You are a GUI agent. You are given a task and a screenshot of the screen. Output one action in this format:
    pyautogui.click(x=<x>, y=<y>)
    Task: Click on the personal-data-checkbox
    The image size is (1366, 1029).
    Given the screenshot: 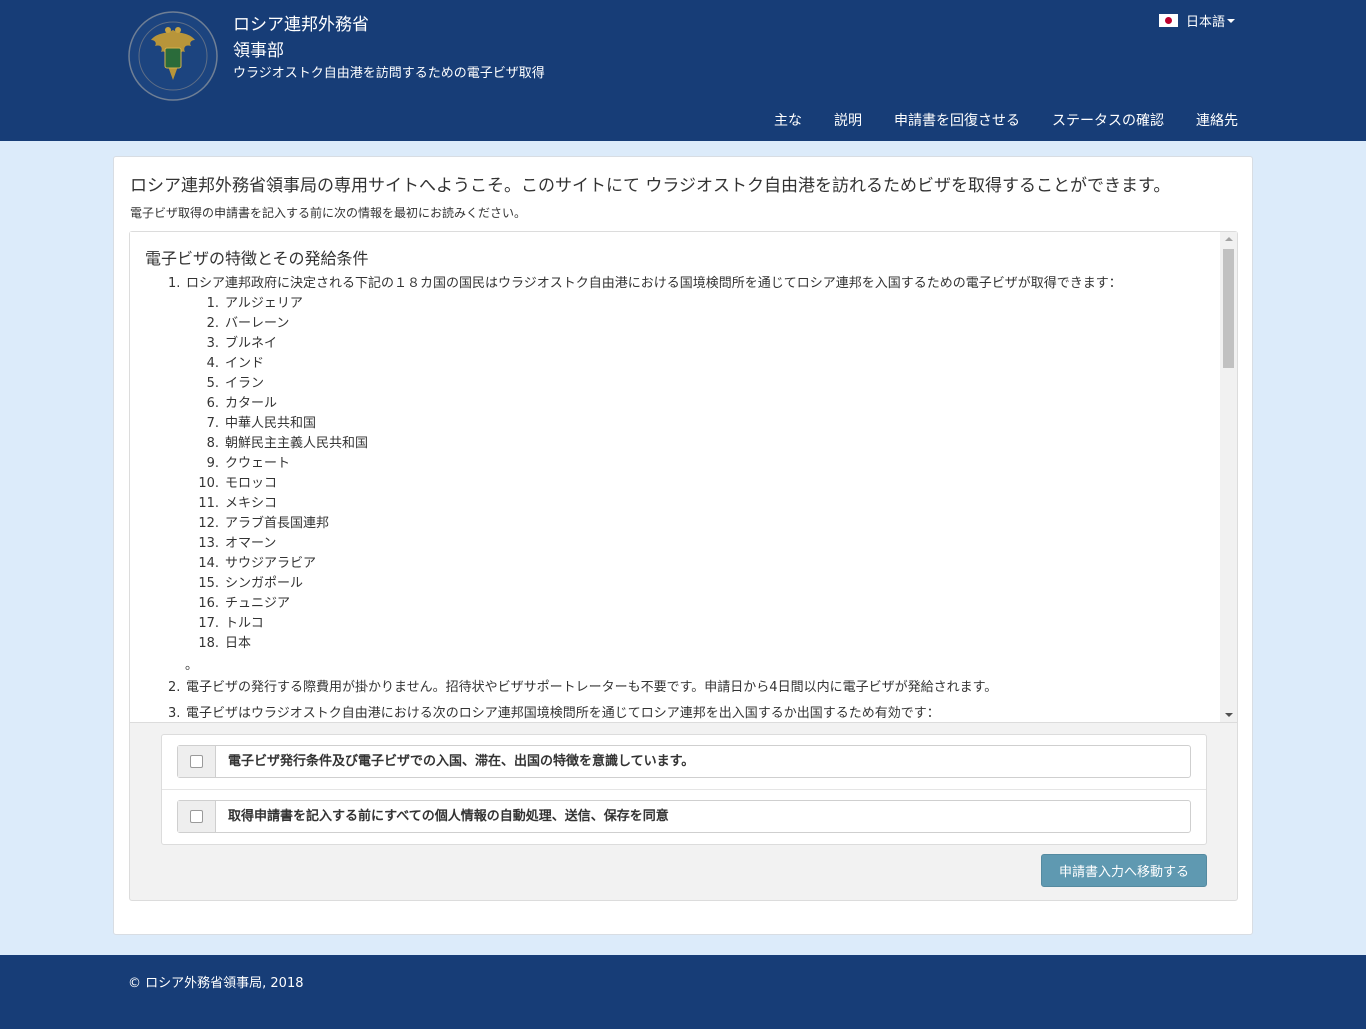 What is the action you would take?
    pyautogui.click(x=196, y=816)
    